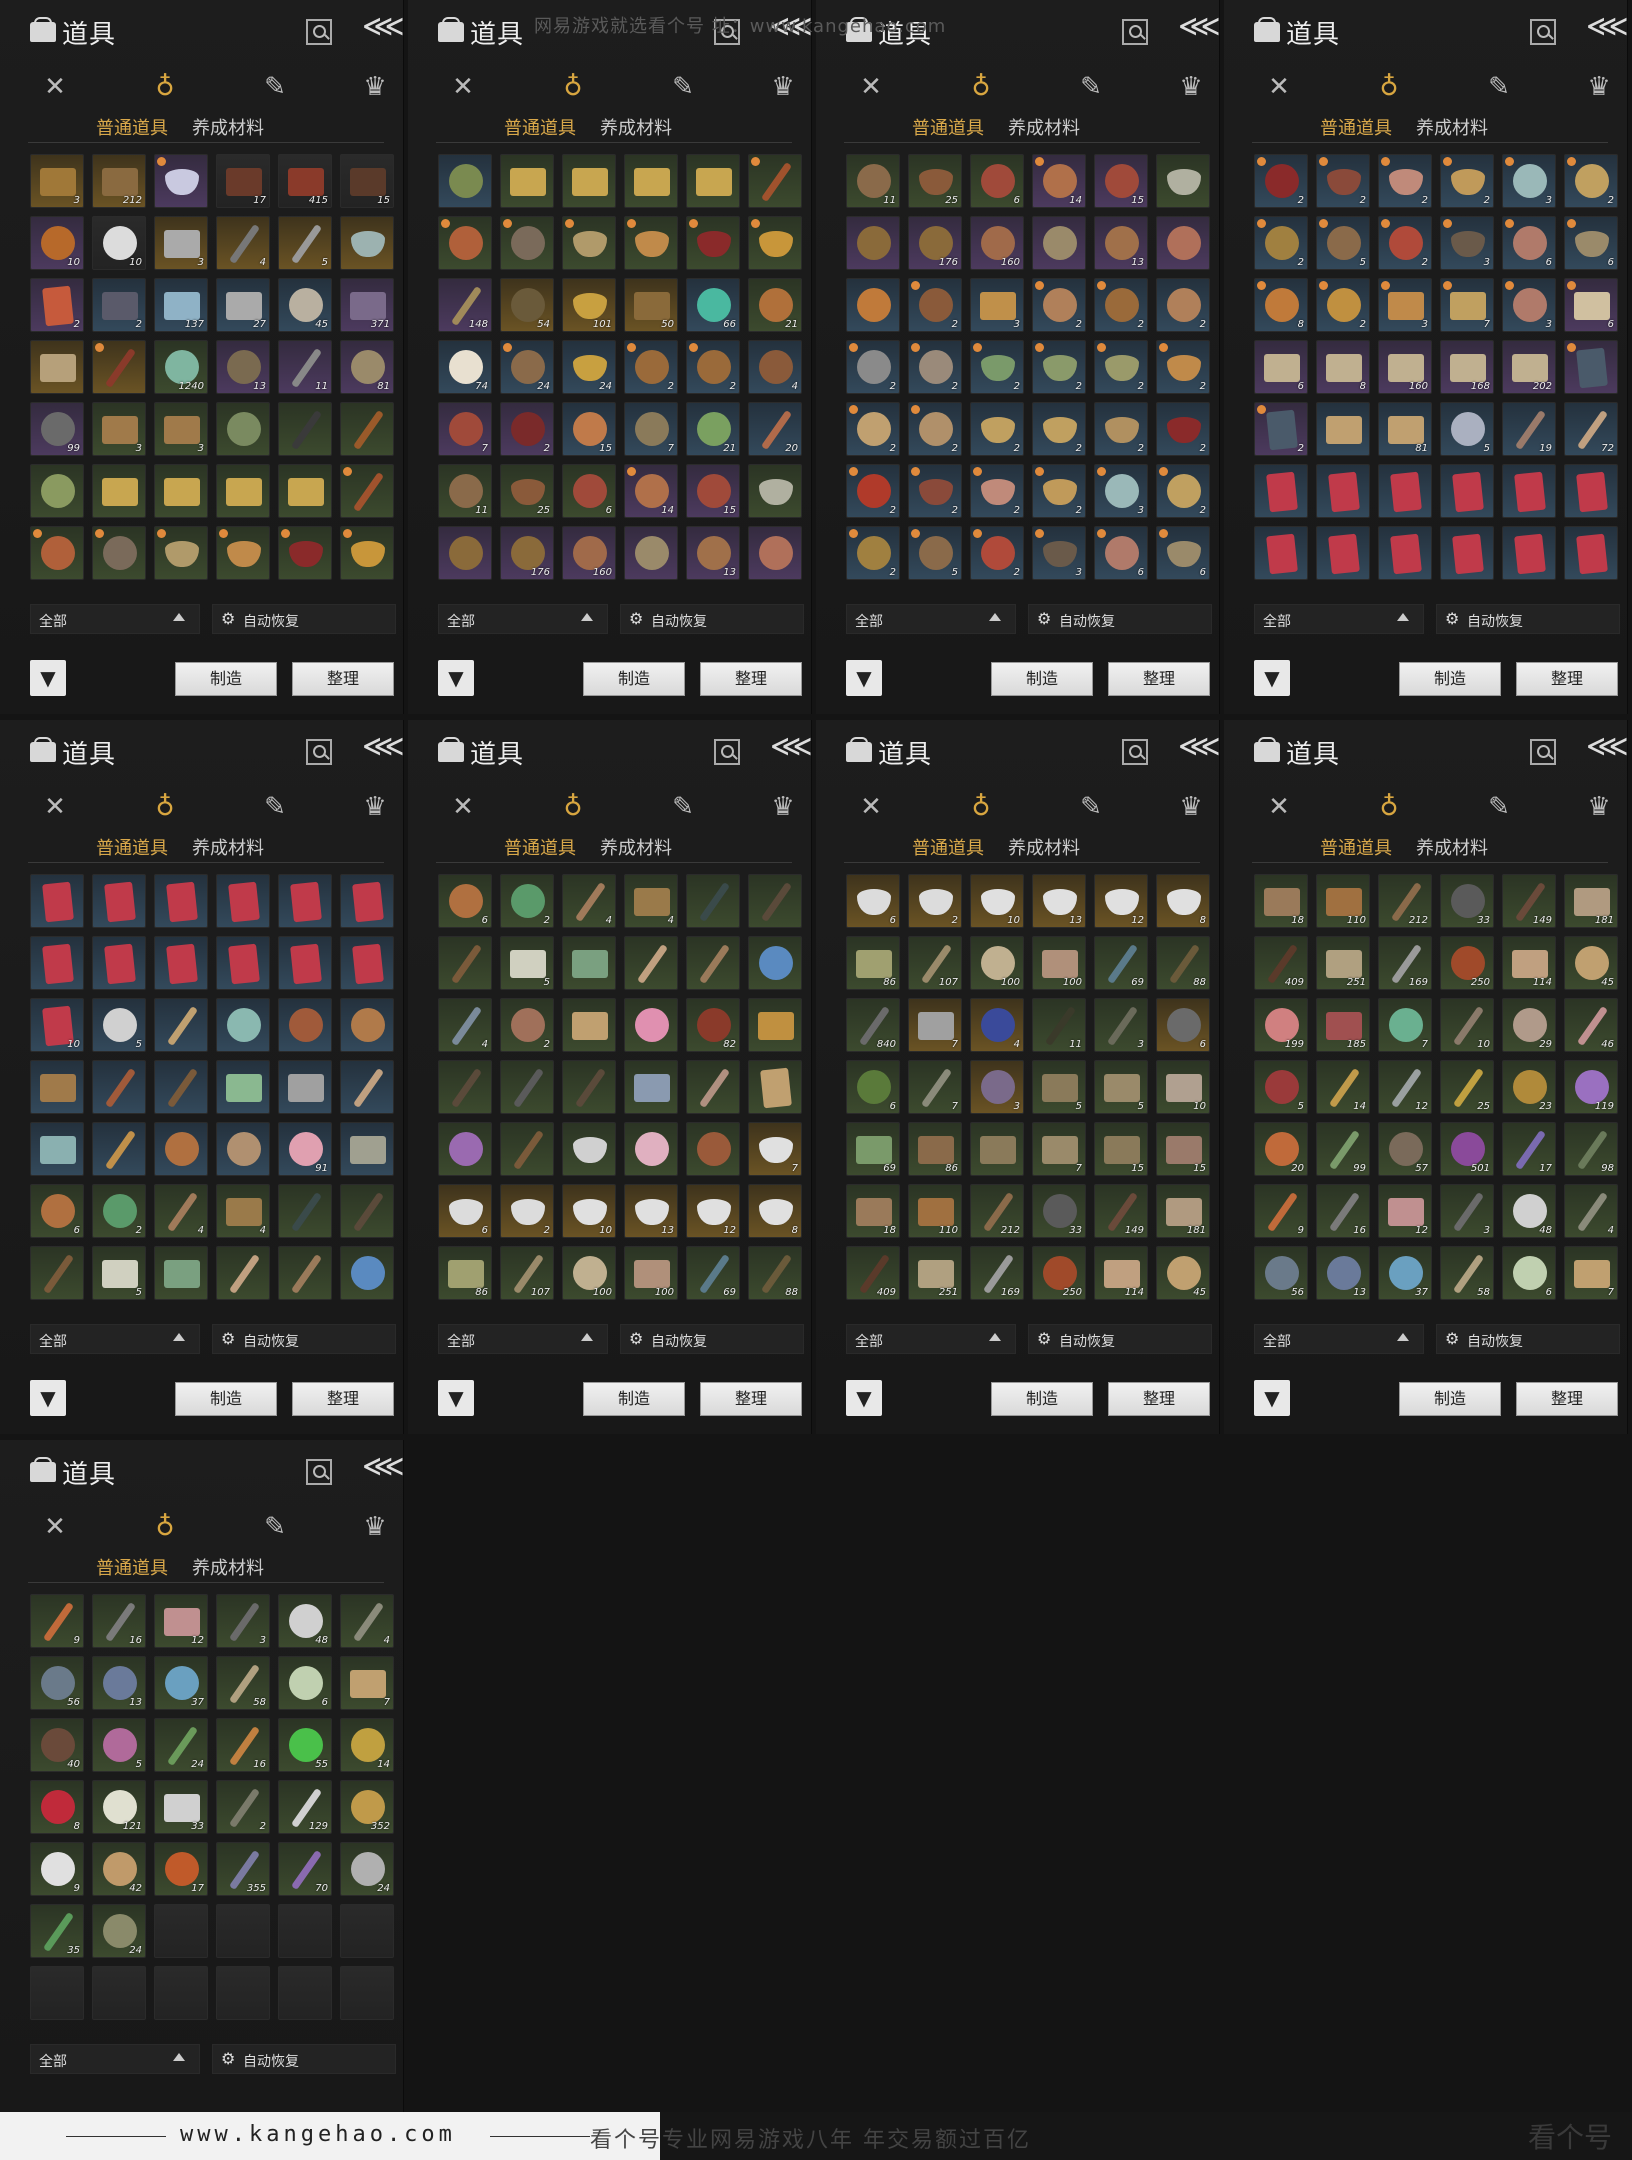  What do you see at coordinates (181, 305) in the screenshot?
I see `item-slot: 137` at bounding box center [181, 305].